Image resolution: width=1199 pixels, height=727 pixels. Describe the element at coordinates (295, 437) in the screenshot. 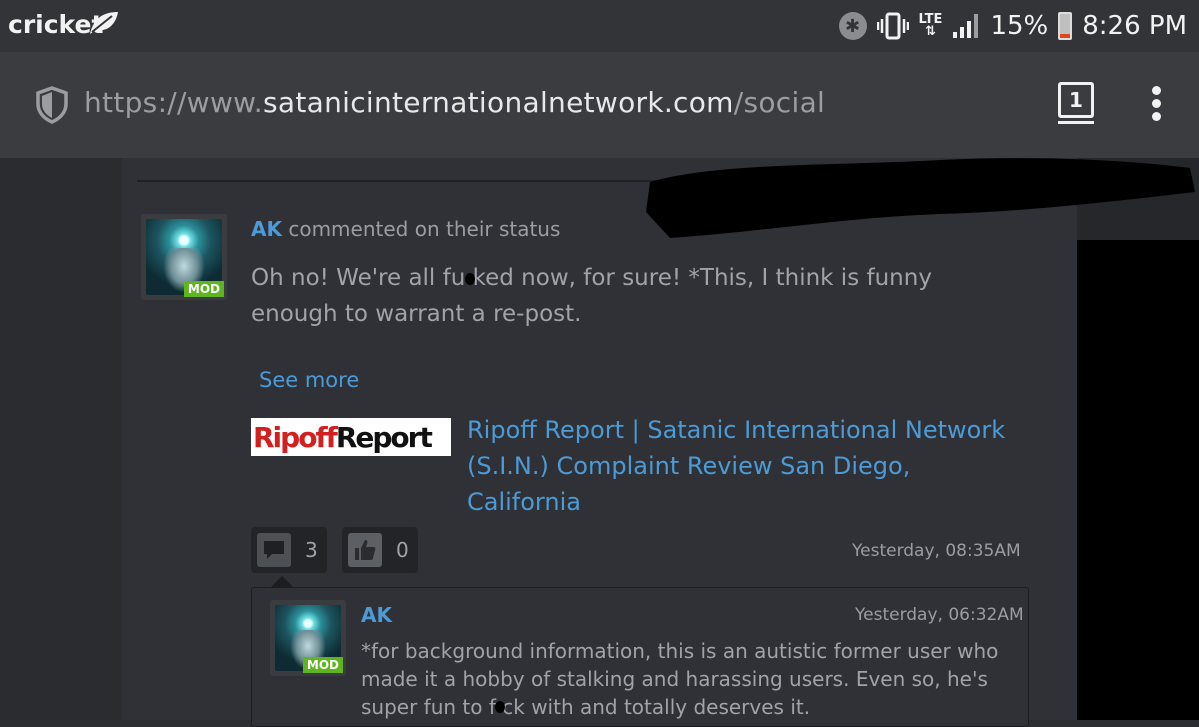

I see `logo-text-ripoff: Ripoff` at that location.